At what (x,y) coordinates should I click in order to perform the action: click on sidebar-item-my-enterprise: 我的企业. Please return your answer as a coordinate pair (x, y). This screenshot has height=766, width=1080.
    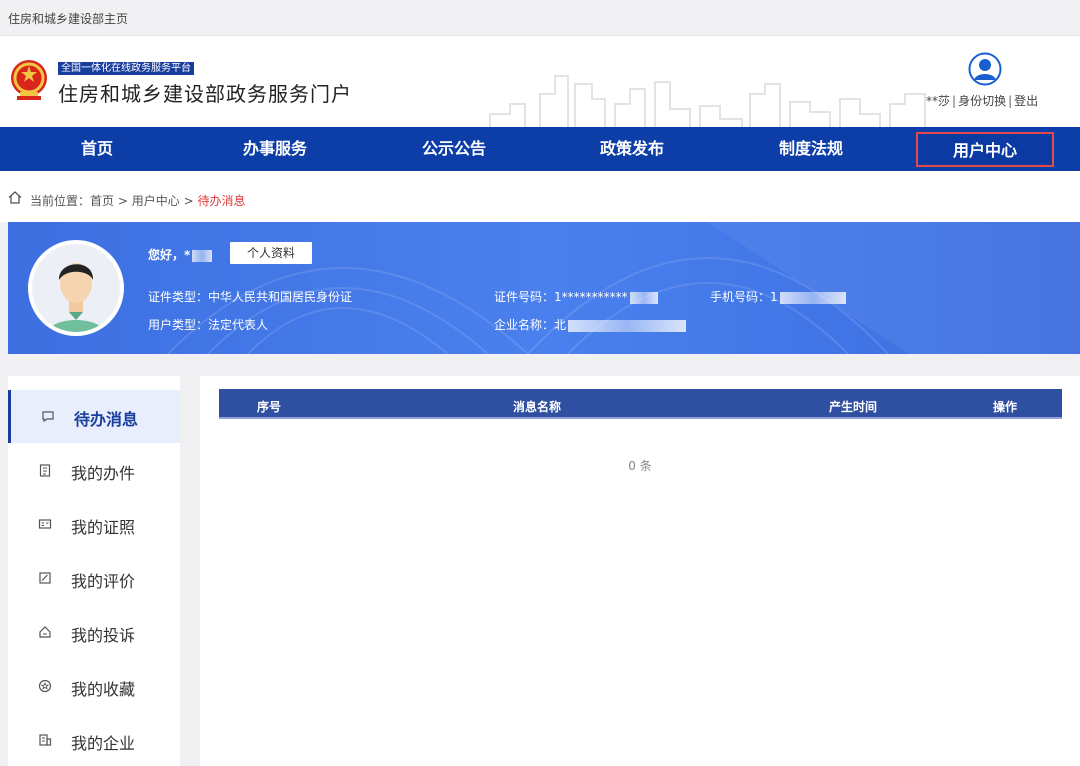
    Looking at the image, I should click on (94, 740).